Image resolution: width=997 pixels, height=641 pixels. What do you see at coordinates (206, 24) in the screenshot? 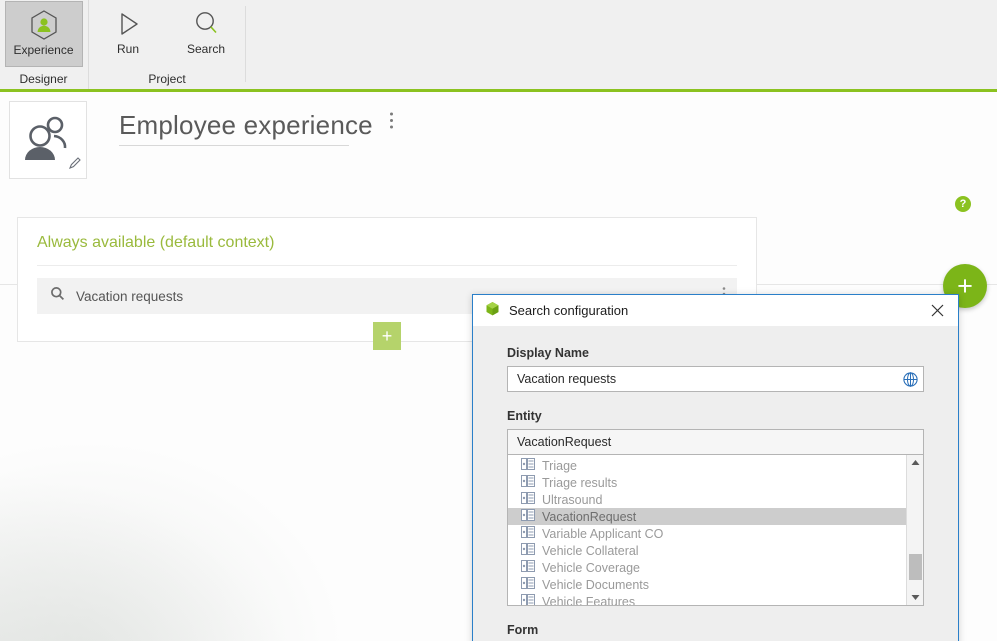
I see `magnifier-icon` at bounding box center [206, 24].